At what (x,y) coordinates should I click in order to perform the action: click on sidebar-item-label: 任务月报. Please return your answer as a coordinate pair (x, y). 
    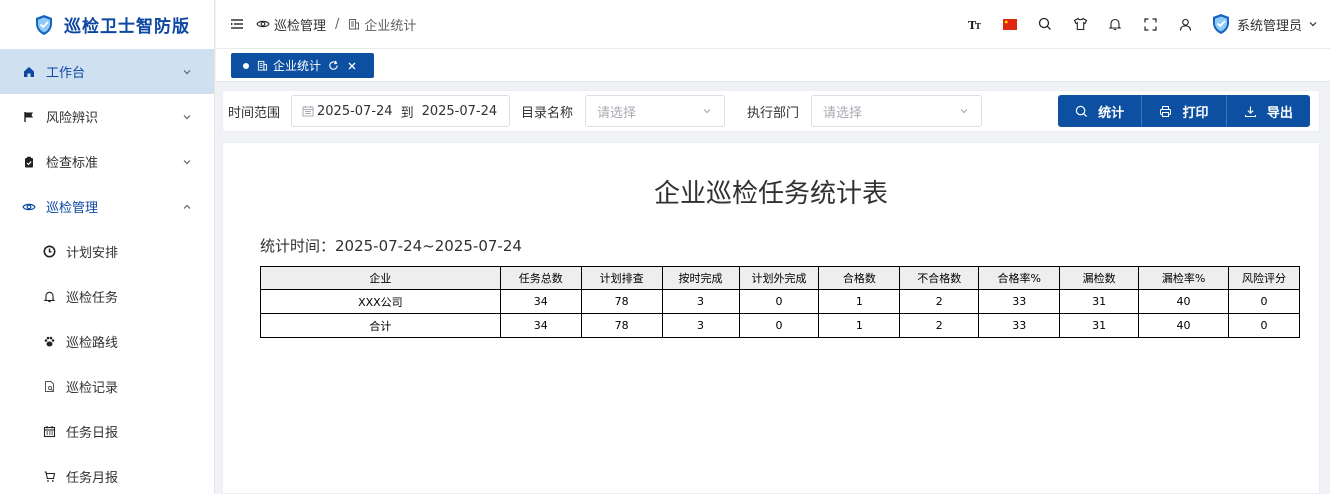
    Looking at the image, I should click on (92, 478).